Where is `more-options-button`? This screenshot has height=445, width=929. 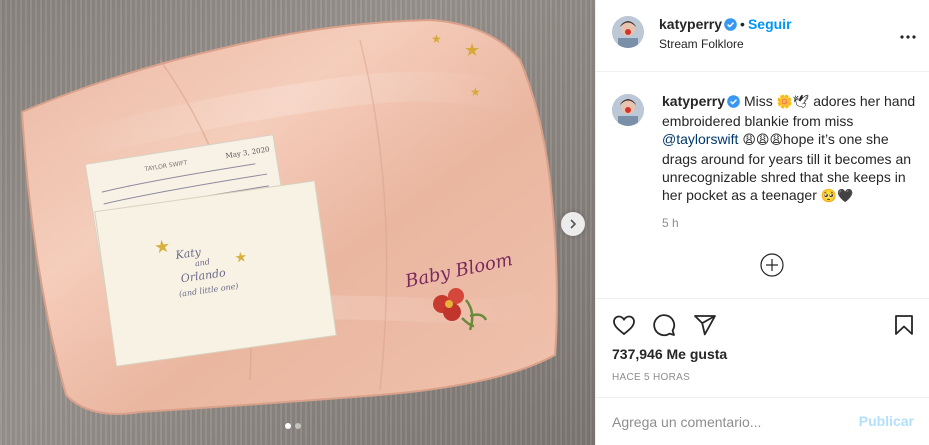
more-options-button is located at coordinates (908, 35).